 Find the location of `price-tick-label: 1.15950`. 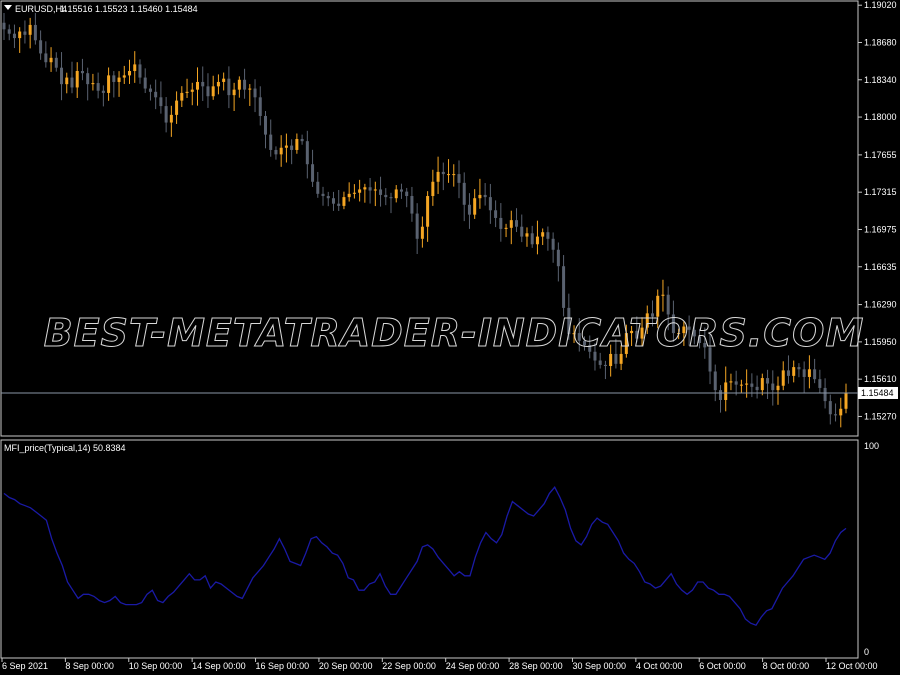

price-tick-label: 1.15950 is located at coordinates (880, 342).